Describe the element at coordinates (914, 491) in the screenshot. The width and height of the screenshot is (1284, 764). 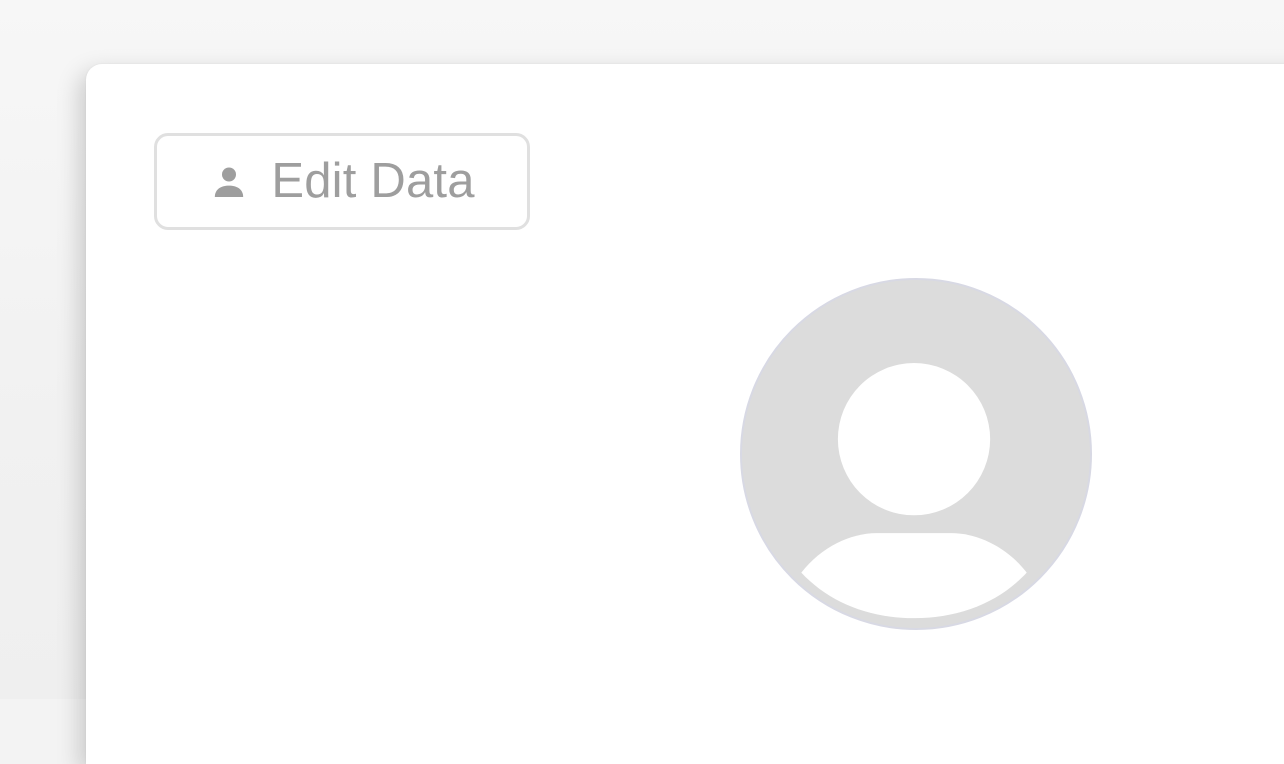
I see `default-avatar-icon` at that location.